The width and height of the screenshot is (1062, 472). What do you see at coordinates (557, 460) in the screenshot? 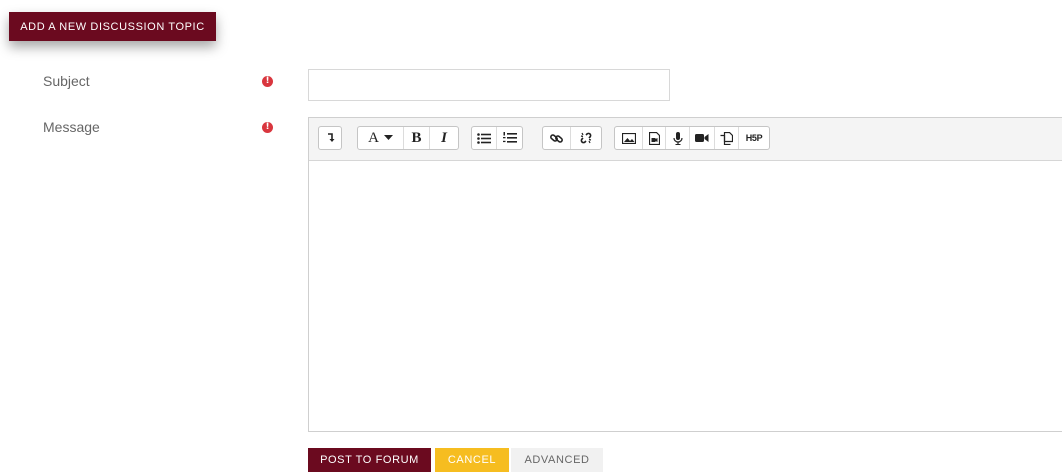
I see `advanced-button: ADVANCED` at bounding box center [557, 460].